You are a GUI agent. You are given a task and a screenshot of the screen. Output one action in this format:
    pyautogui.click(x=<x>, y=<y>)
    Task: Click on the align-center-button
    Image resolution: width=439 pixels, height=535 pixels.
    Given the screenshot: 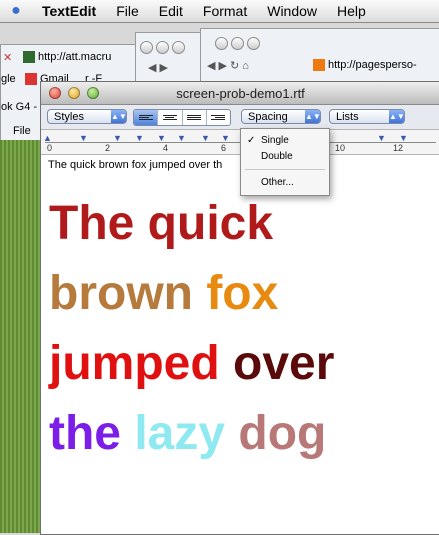 What is the action you would take?
    pyautogui.click(x=170, y=117)
    